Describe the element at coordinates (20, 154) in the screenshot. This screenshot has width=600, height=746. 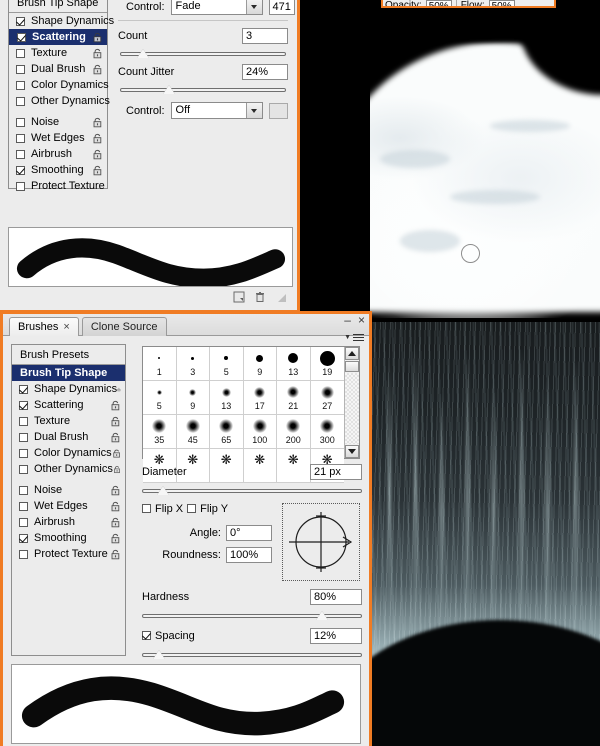
I see `checkbox-airbrush` at that location.